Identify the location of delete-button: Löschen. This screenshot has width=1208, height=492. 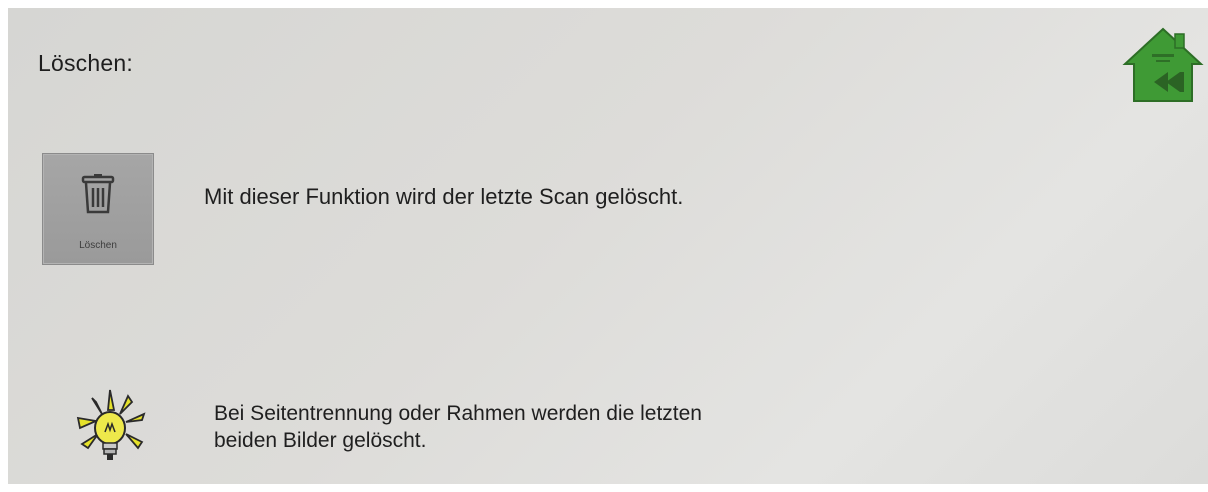
(98, 209).